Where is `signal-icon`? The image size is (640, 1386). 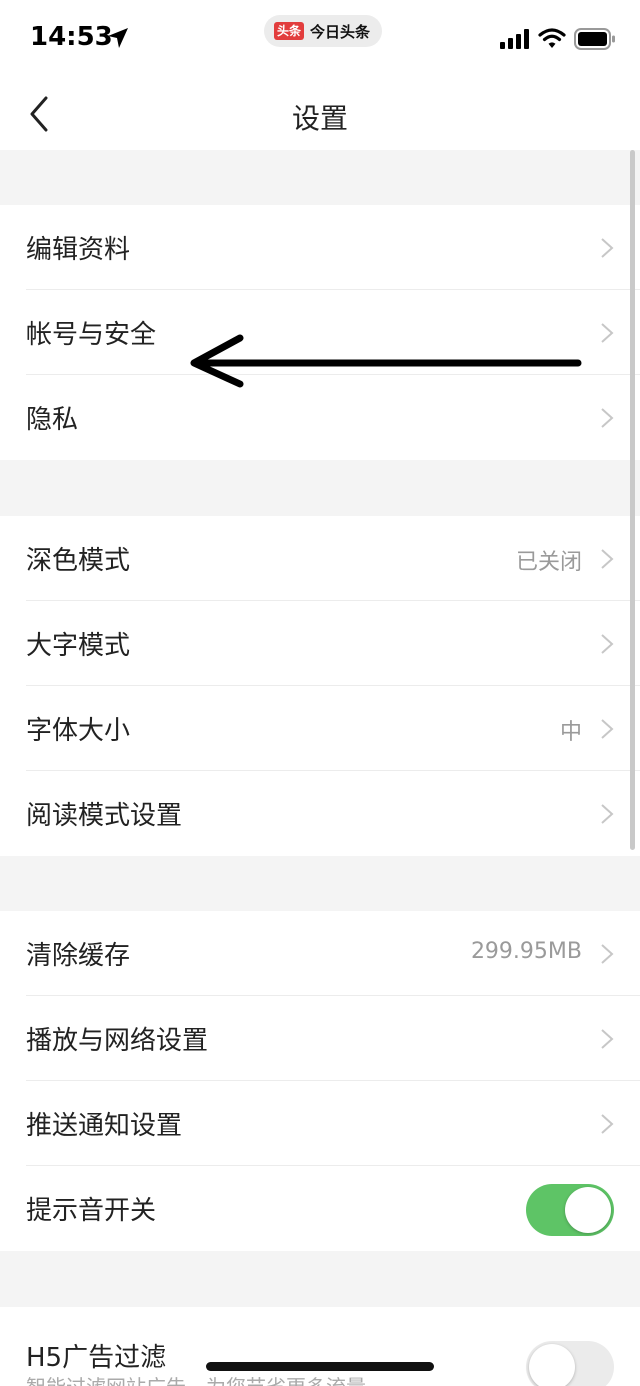
signal-icon is located at coordinates (514, 39).